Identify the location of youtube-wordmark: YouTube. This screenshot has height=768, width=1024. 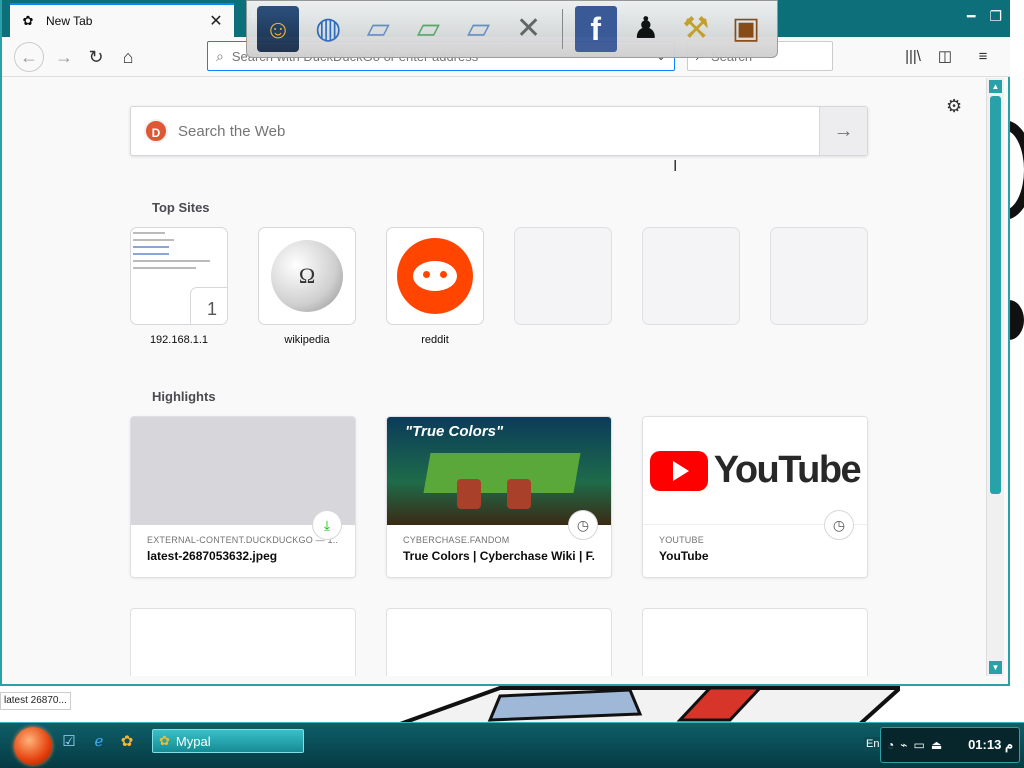
(787, 470).